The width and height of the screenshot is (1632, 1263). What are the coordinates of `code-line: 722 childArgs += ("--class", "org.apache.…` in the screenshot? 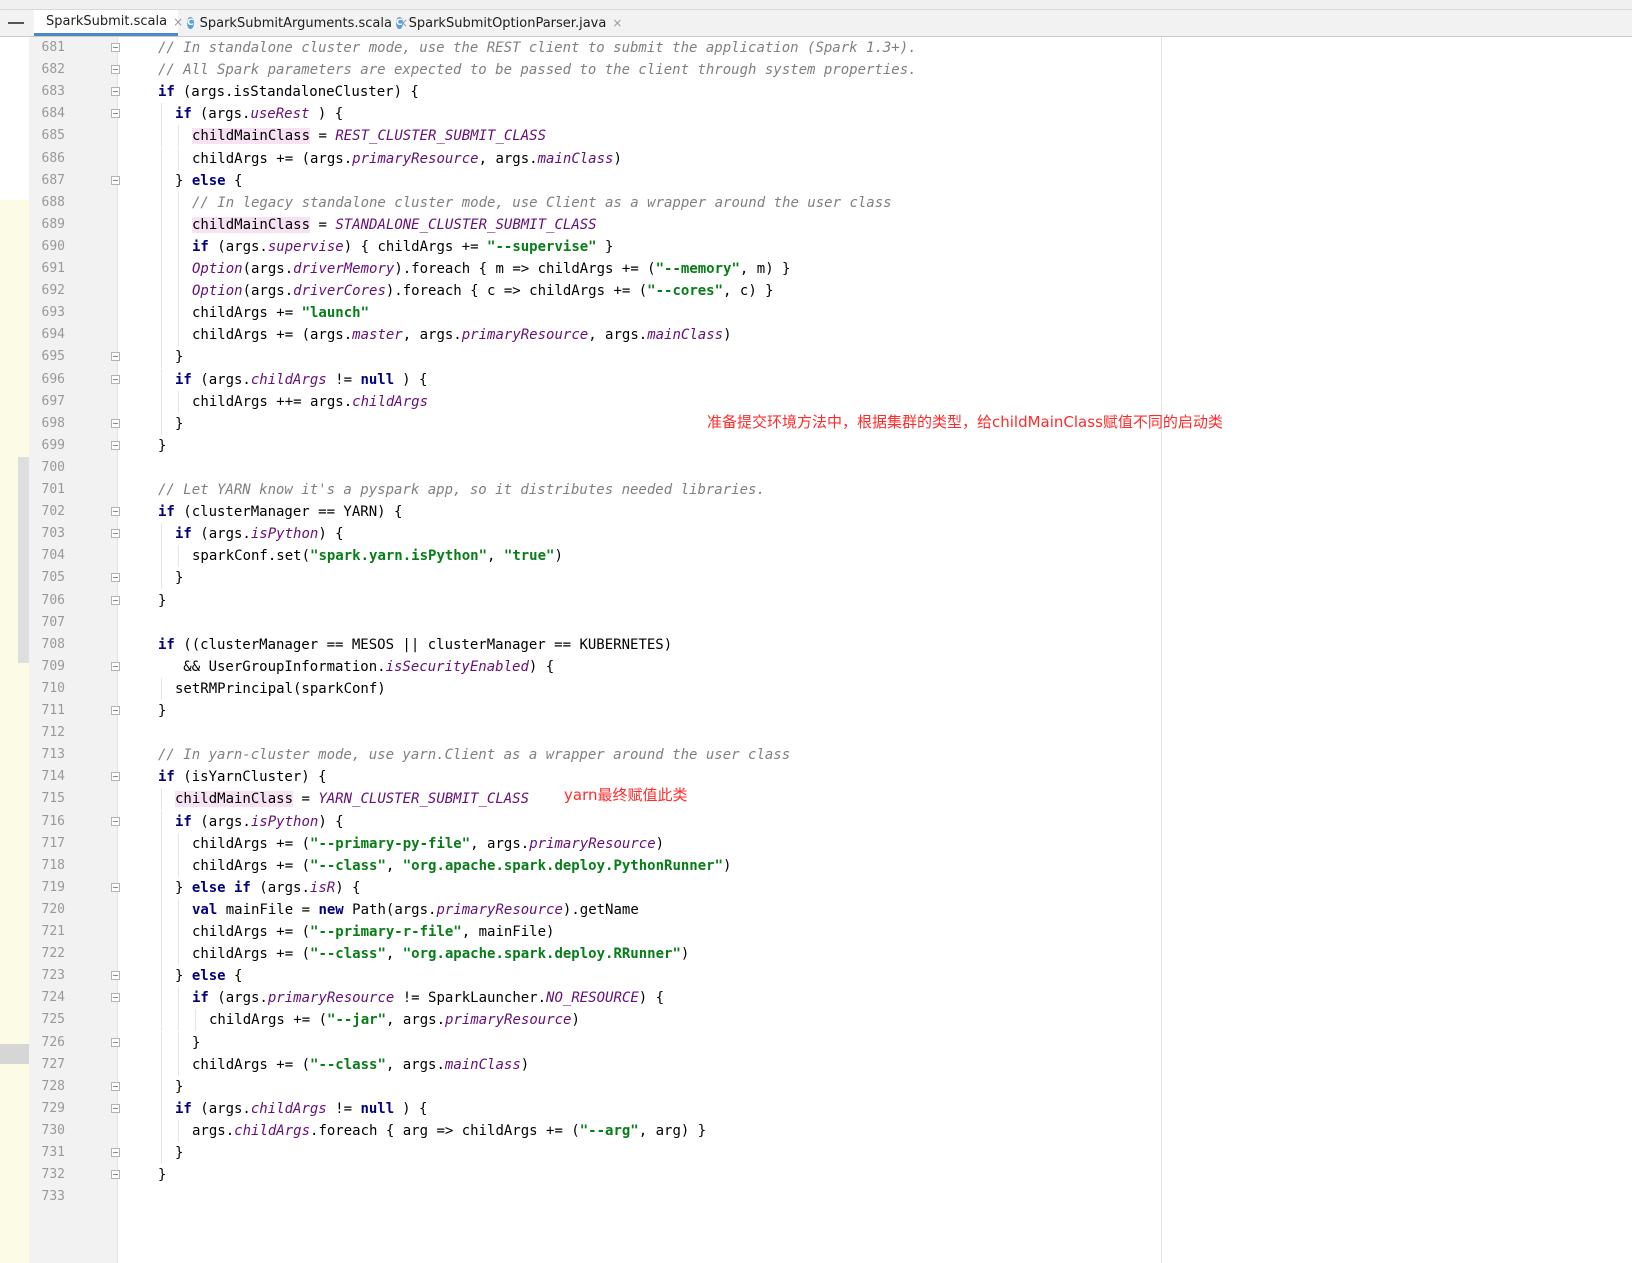 It's located at (816, 954).